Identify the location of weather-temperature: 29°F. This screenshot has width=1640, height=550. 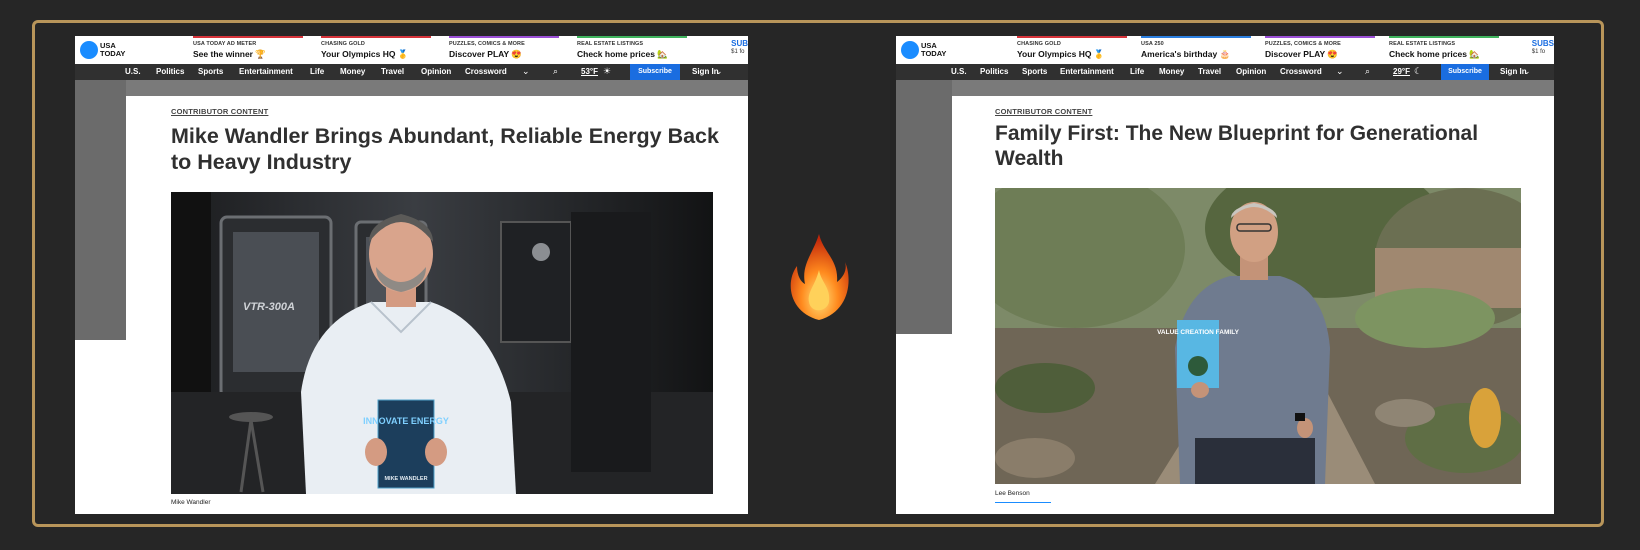
(1401, 71).